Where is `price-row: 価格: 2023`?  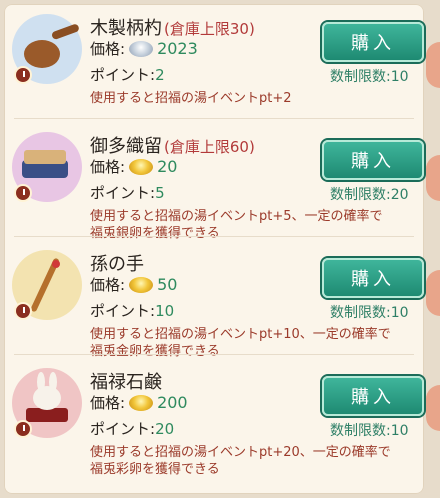 price-row: 価格: 2023 is located at coordinates (144, 48).